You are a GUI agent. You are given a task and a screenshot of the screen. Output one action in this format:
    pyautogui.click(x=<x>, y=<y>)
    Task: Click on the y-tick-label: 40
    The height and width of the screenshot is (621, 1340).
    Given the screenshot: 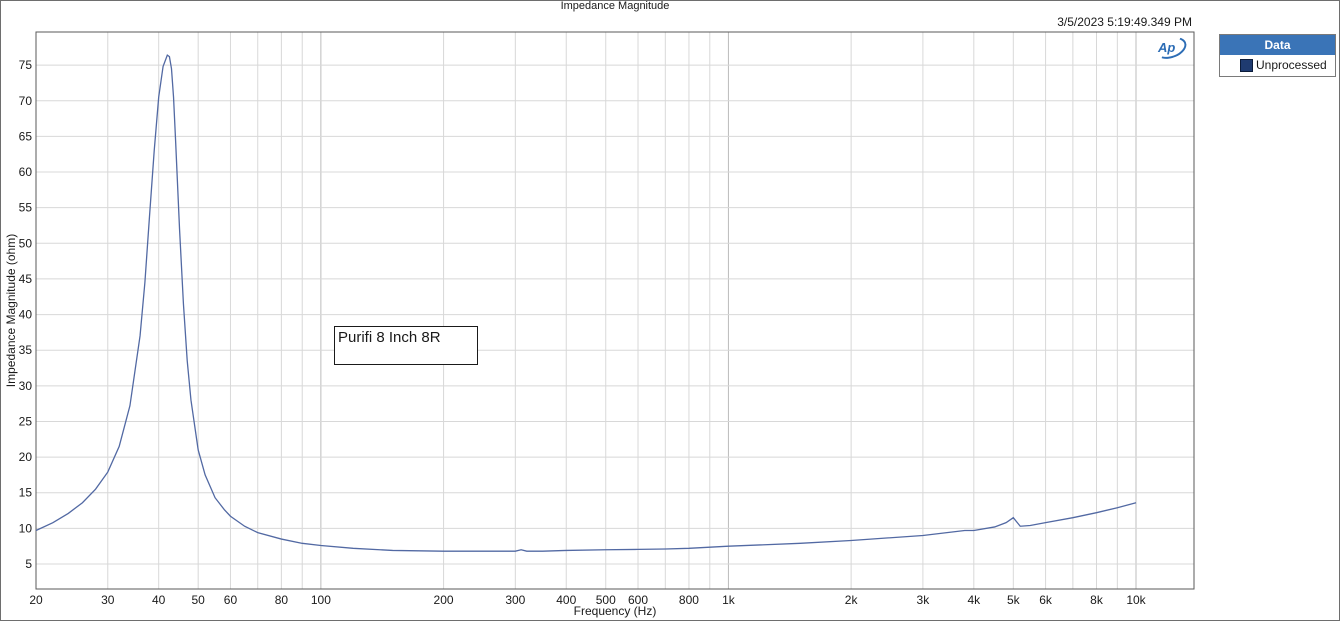 What is the action you would take?
    pyautogui.click(x=26, y=315)
    